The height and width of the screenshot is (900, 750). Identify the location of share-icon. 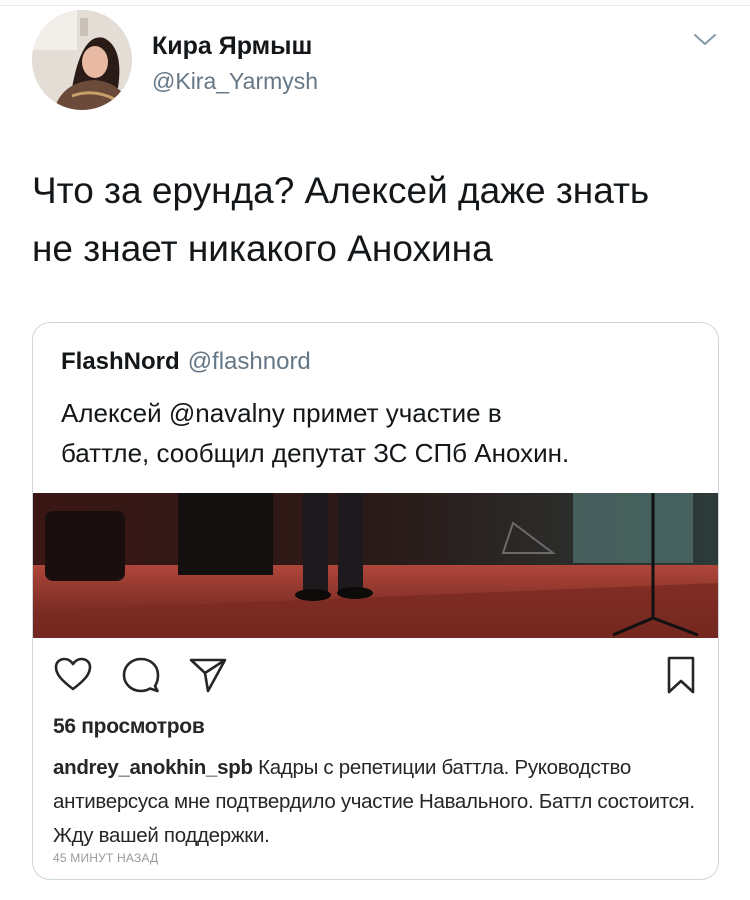
(208, 675).